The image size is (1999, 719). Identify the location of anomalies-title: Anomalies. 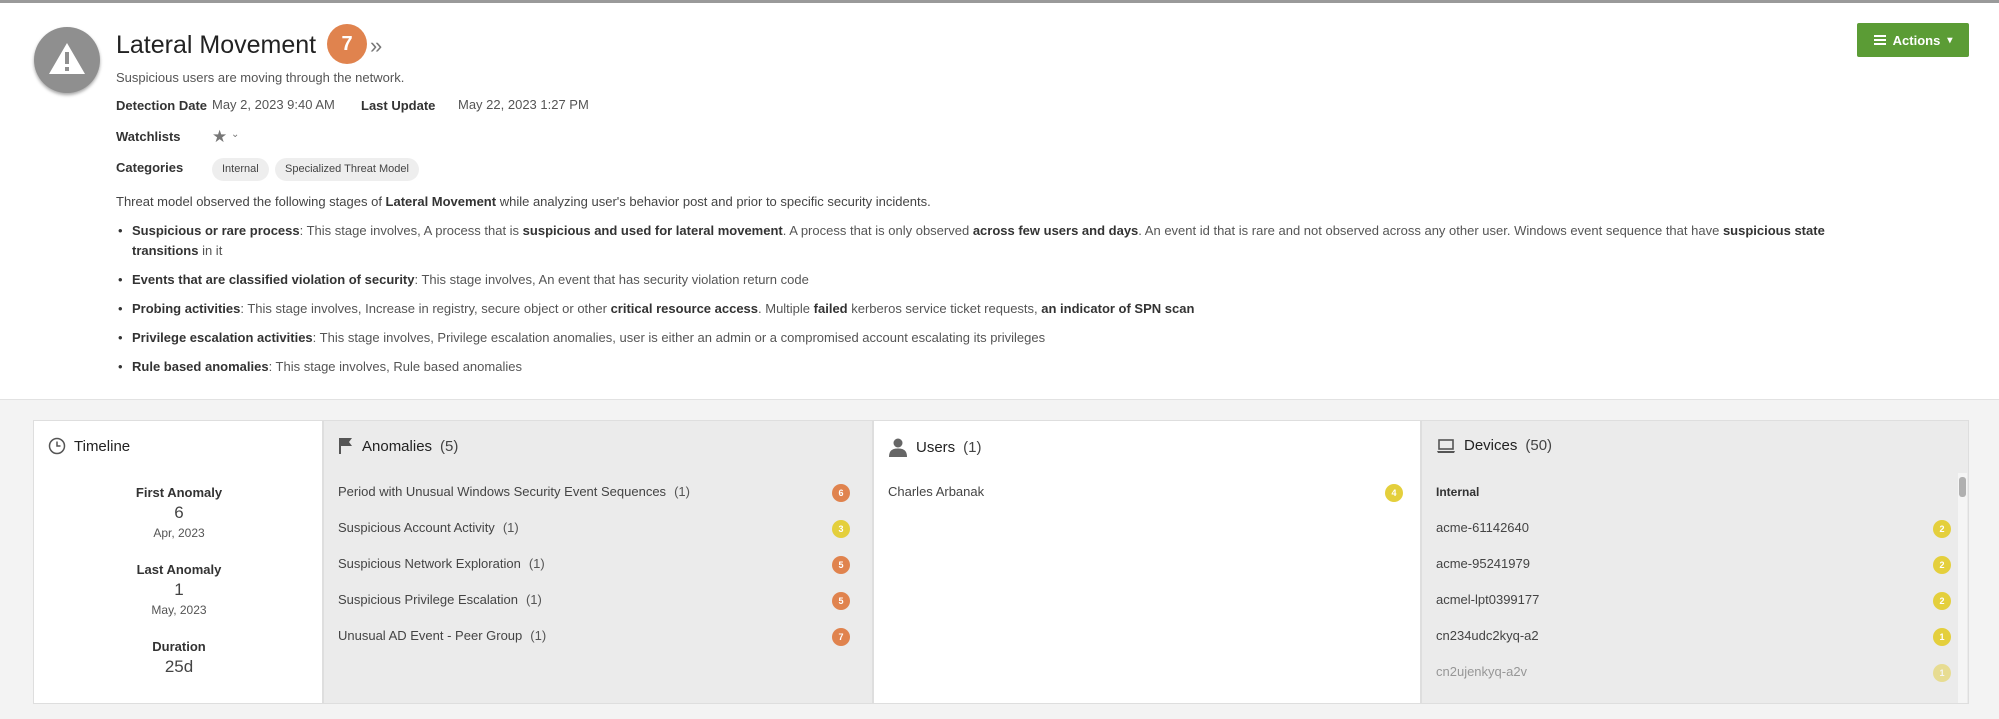
(397, 446).